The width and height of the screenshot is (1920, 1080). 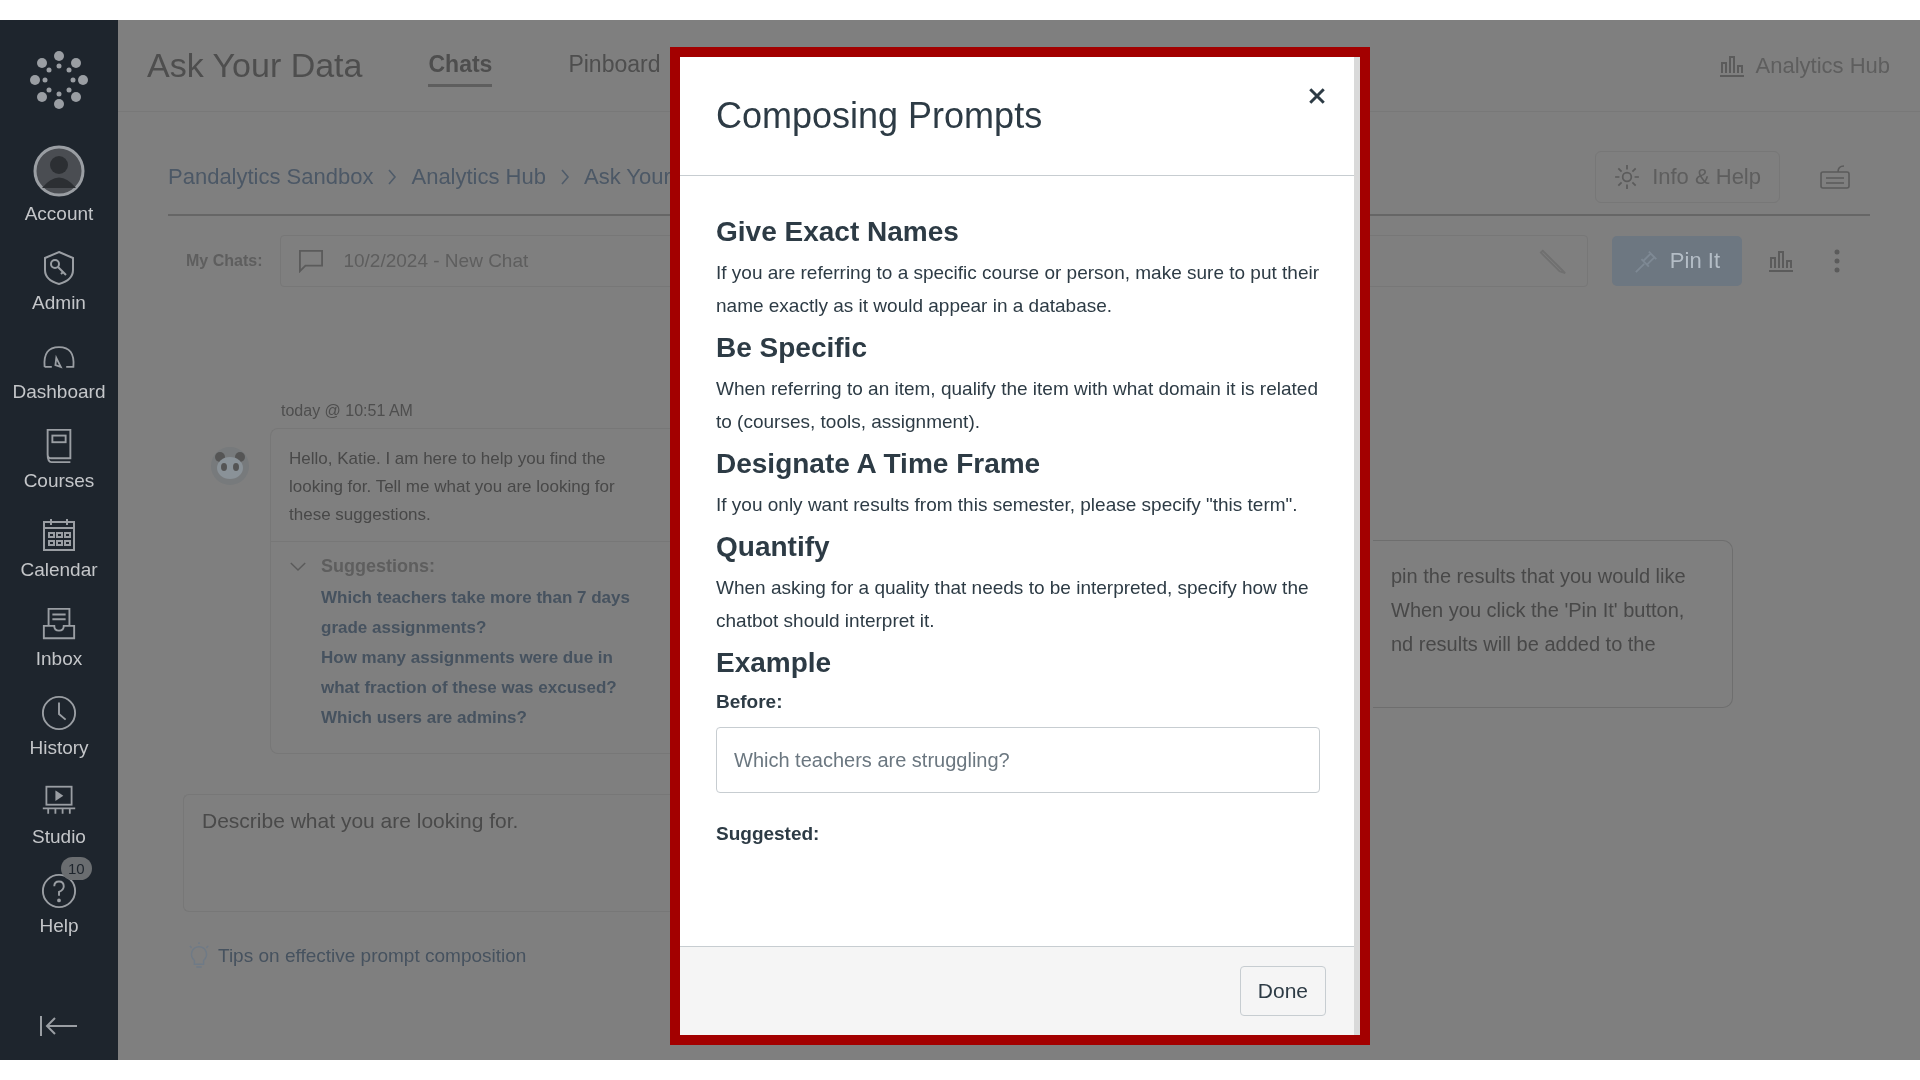 I want to click on collapse-icon, so click(x=59, y=1026).